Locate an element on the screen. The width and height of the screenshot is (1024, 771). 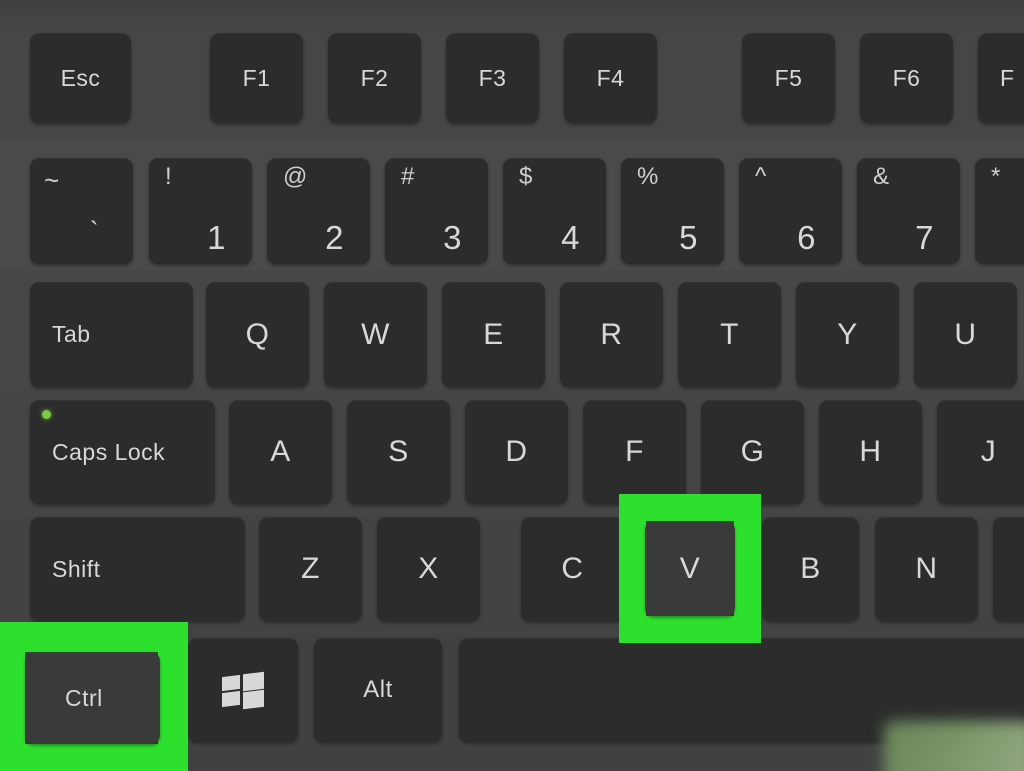
key-lower-glyph: 4 is located at coordinates (570, 237).